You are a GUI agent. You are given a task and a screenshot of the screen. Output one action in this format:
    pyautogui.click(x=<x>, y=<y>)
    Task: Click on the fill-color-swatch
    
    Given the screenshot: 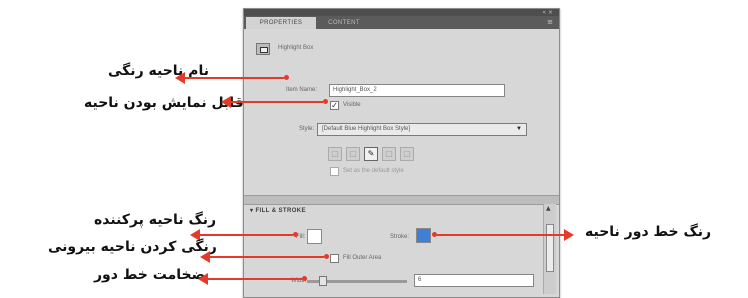 What is the action you would take?
    pyautogui.click(x=314, y=236)
    